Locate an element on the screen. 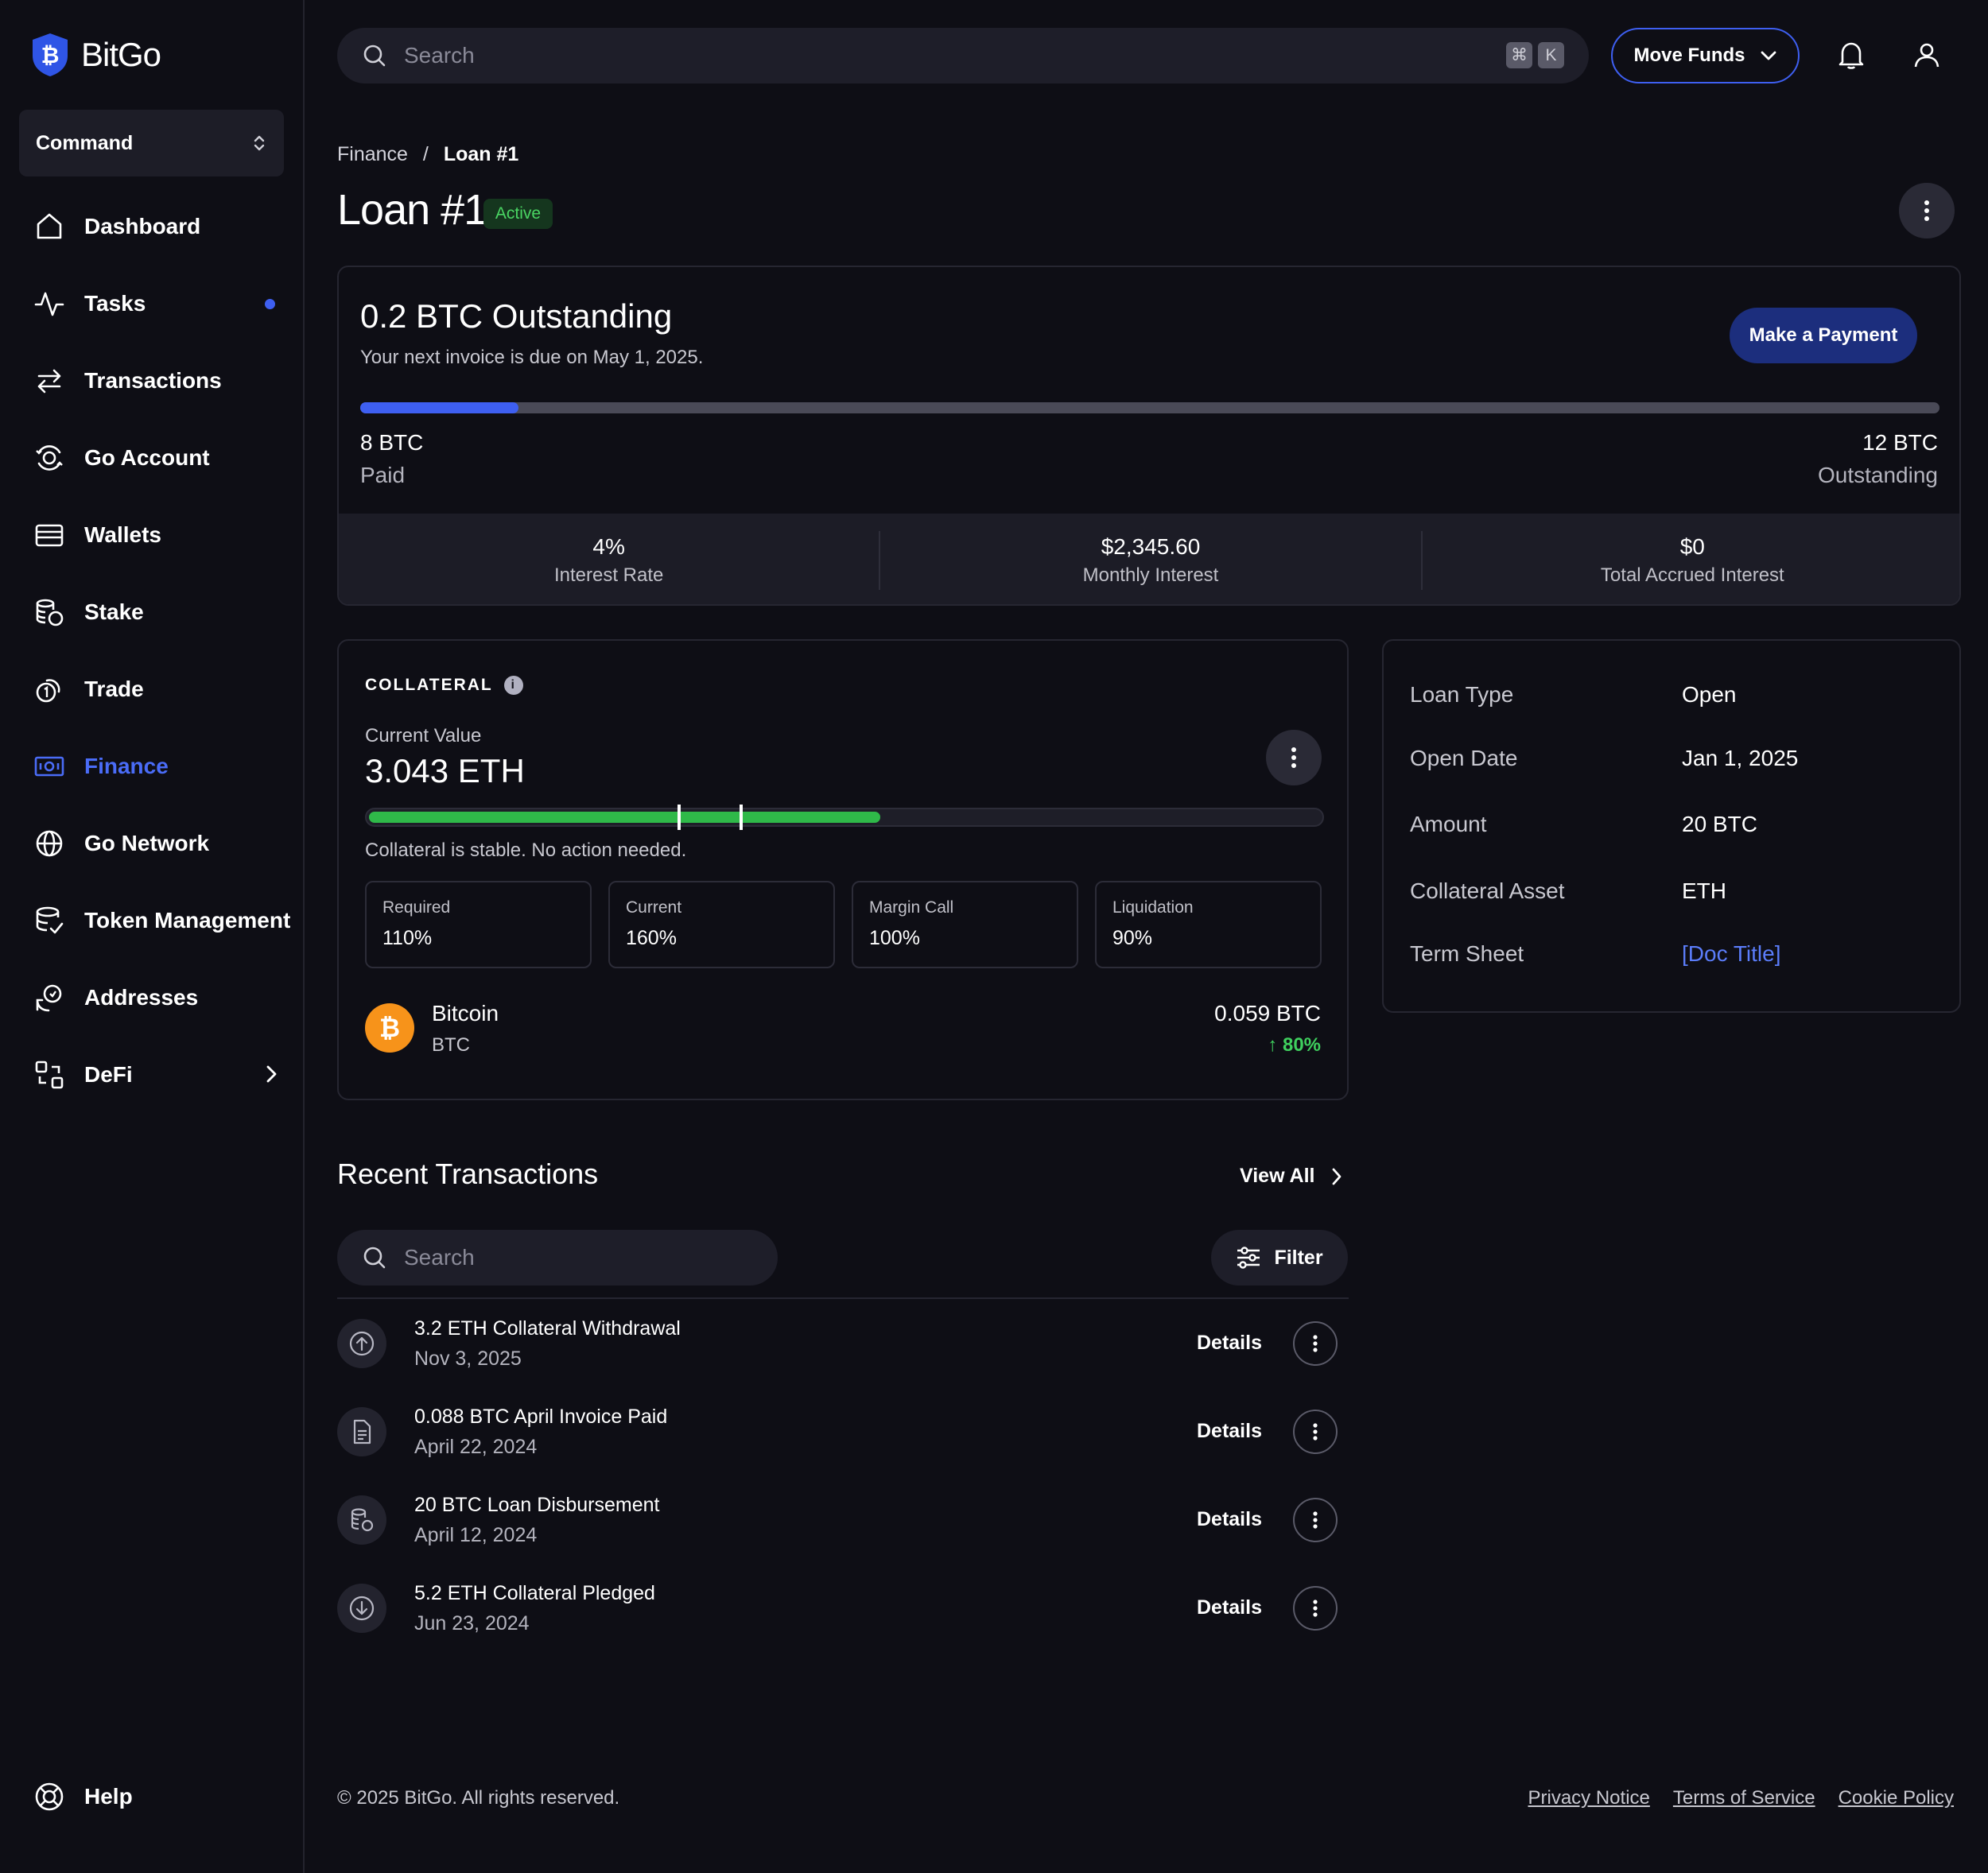 Image resolution: width=1988 pixels, height=1873 pixels. sidebar-item-label: Go Network is located at coordinates (147, 842).